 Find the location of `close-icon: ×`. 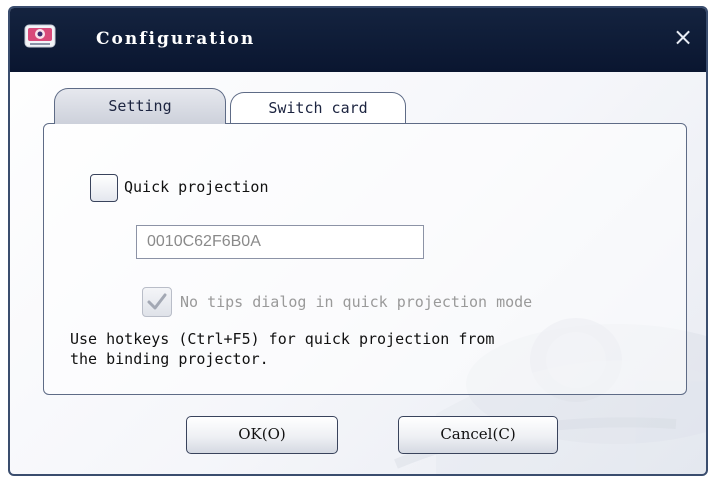

close-icon: × is located at coordinates (683, 37).